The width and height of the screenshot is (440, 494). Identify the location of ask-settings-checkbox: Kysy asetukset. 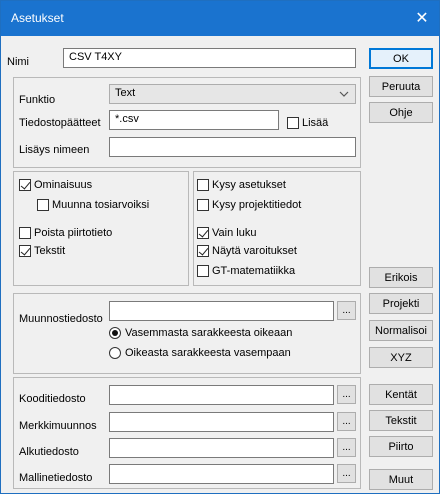
(241, 185).